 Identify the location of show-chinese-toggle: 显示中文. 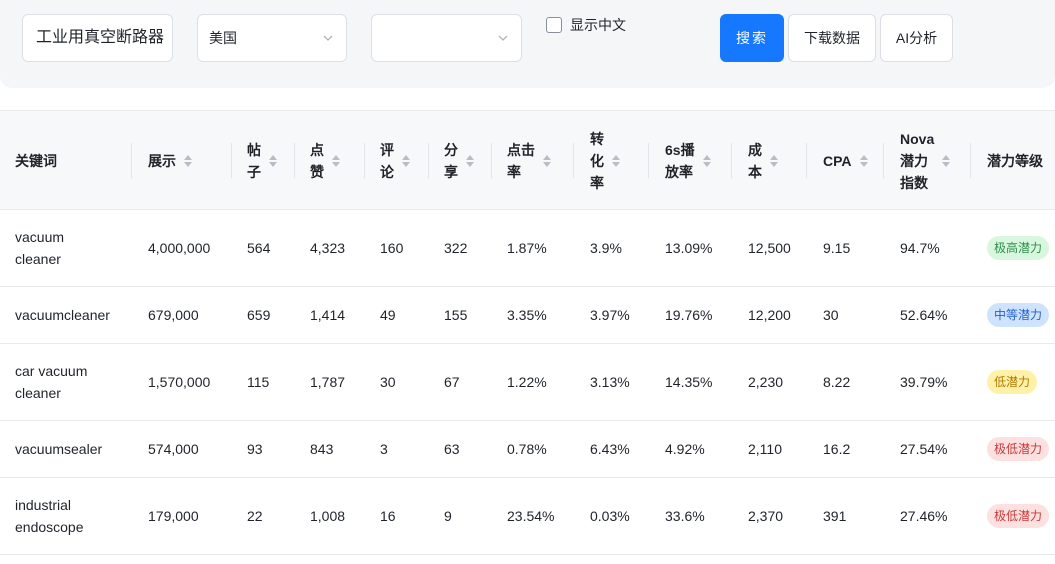
(586, 25).